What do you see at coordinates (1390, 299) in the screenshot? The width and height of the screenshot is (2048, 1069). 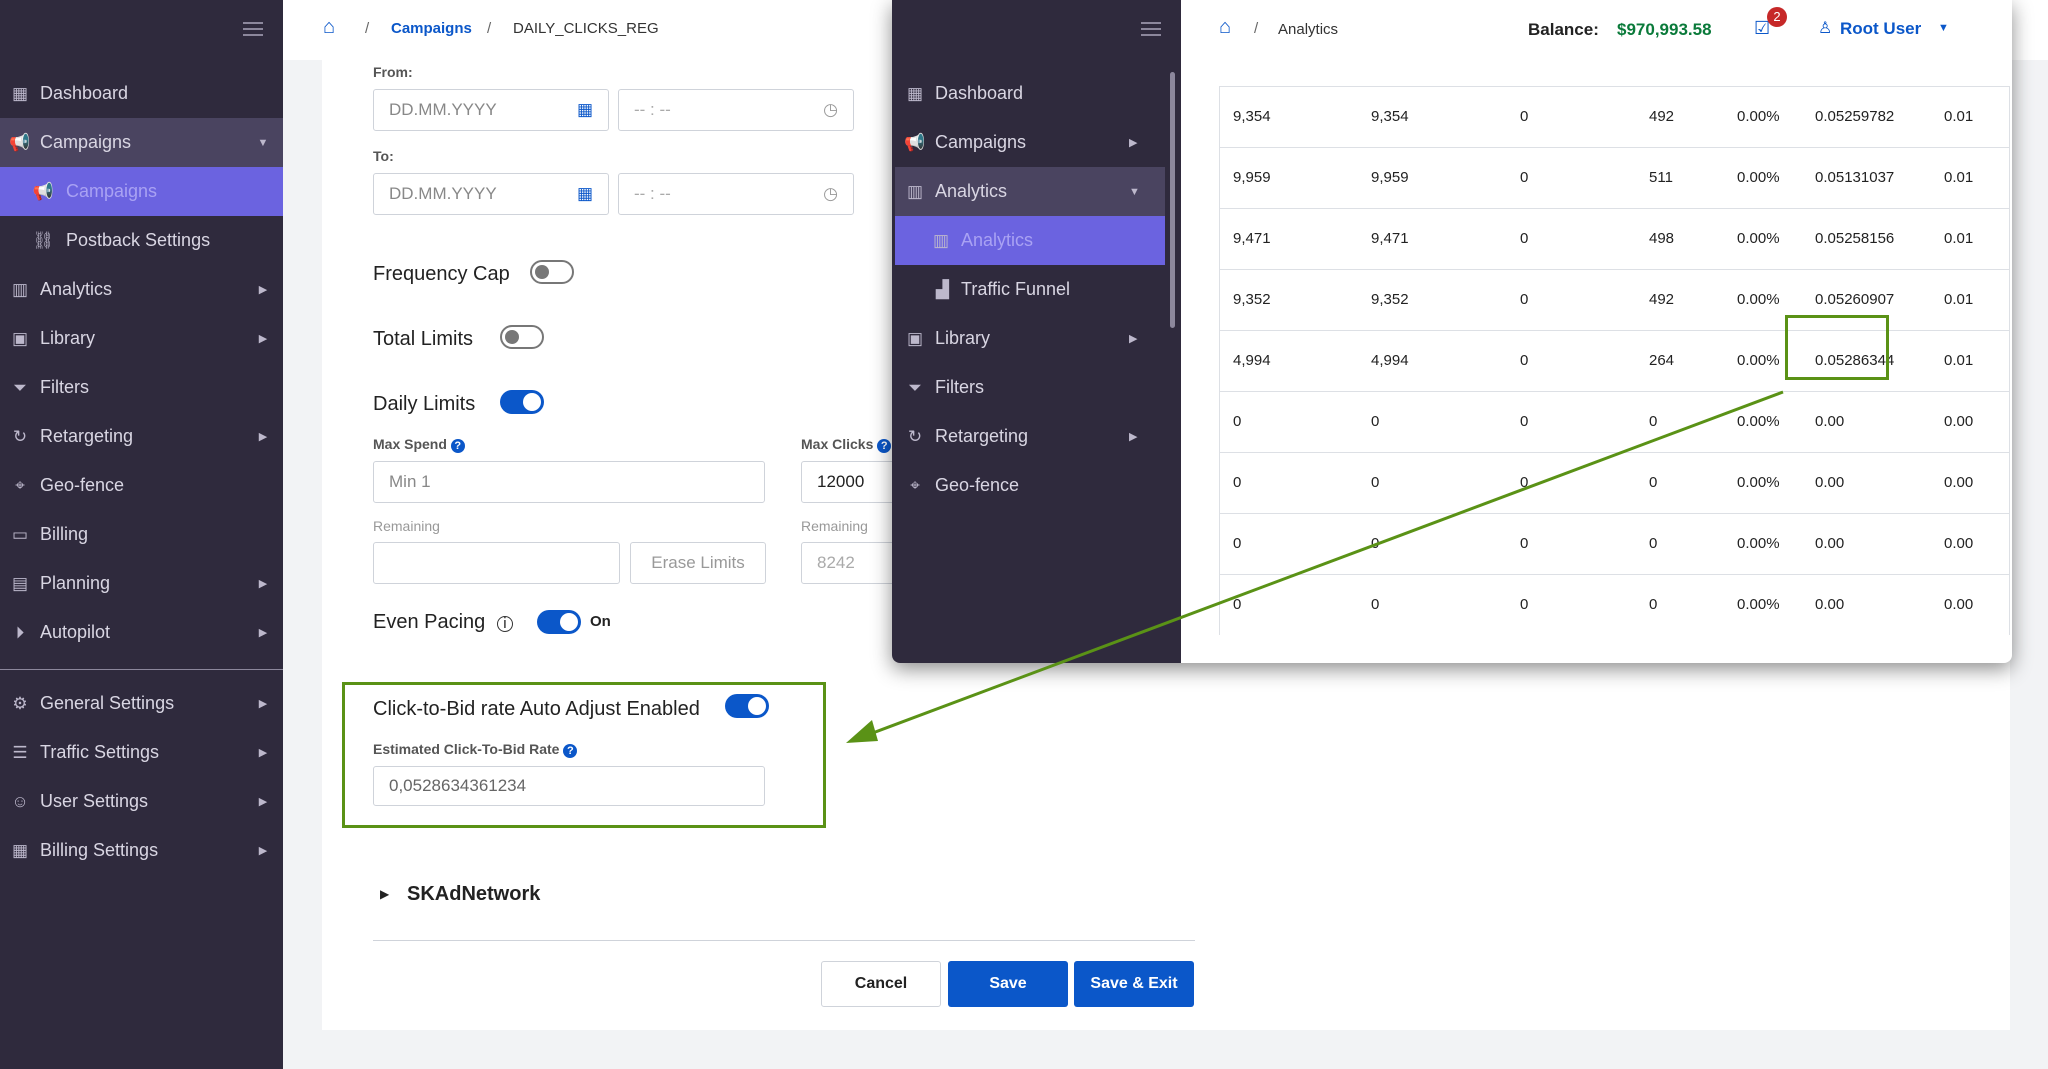 I see `table-cell: 9,352` at bounding box center [1390, 299].